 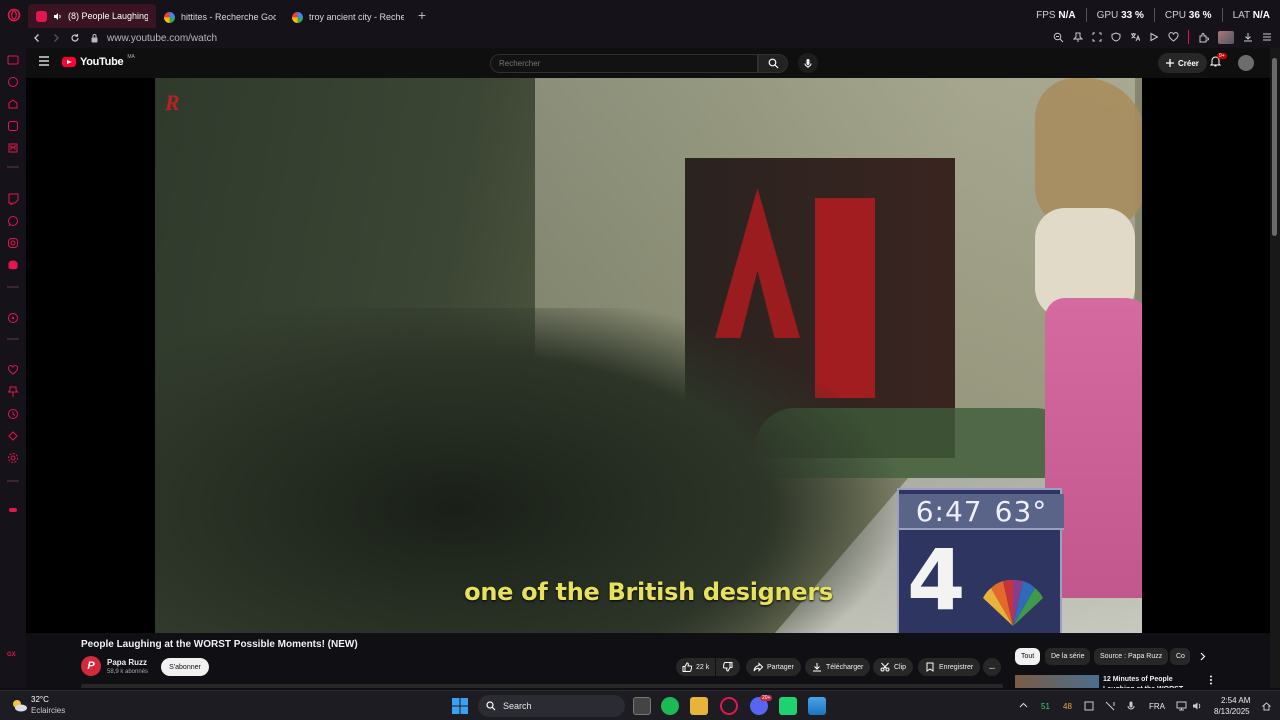 I want to click on download-icon, so click(x=1248, y=37).